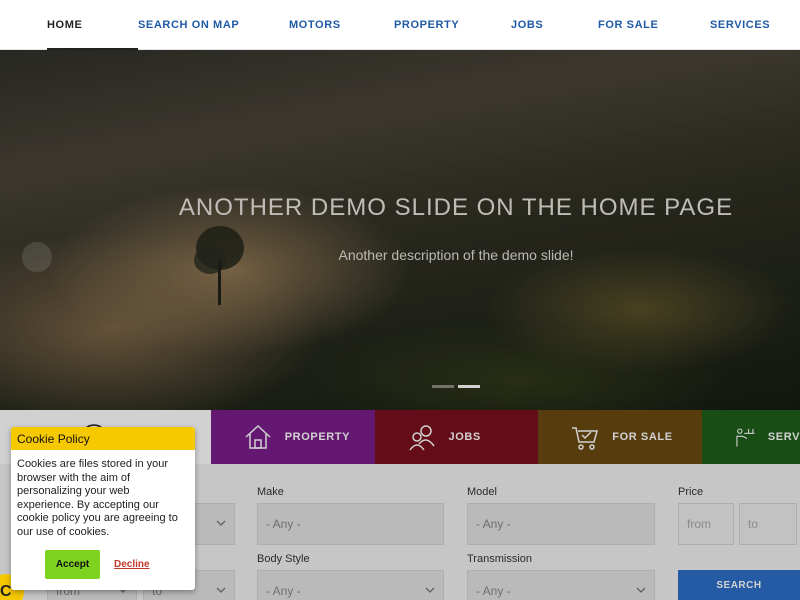  I want to click on decline-link: Decline, so click(132, 564).